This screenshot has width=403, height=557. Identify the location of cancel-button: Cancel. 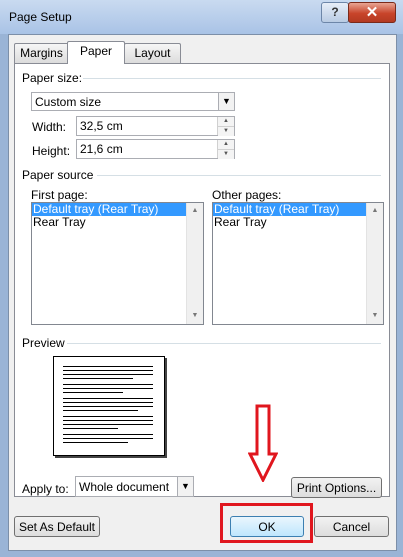
(351, 526).